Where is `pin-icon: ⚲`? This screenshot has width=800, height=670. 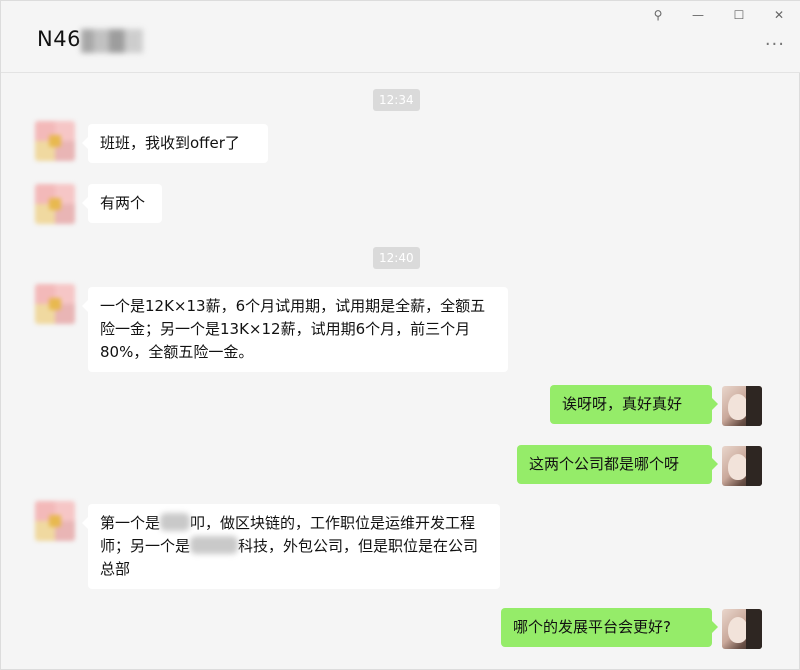
pin-icon: ⚲ is located at coordinates (658, 15).